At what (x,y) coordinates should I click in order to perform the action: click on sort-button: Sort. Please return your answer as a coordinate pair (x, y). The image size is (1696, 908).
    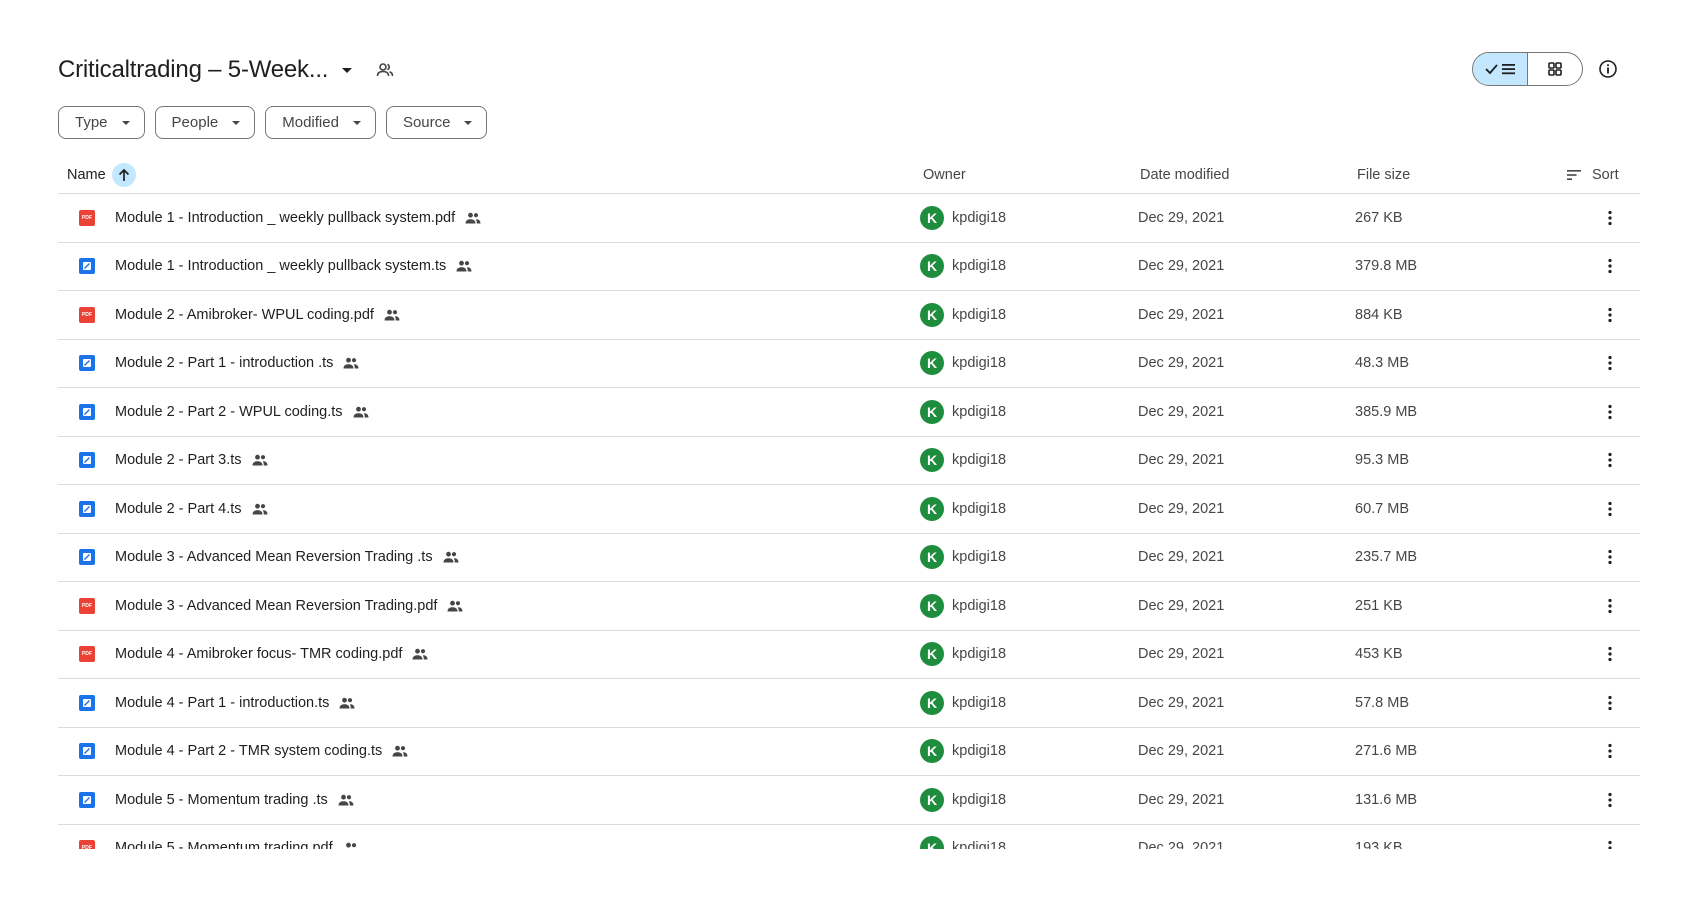
    Looking at the image, I should click on (1592, 175).